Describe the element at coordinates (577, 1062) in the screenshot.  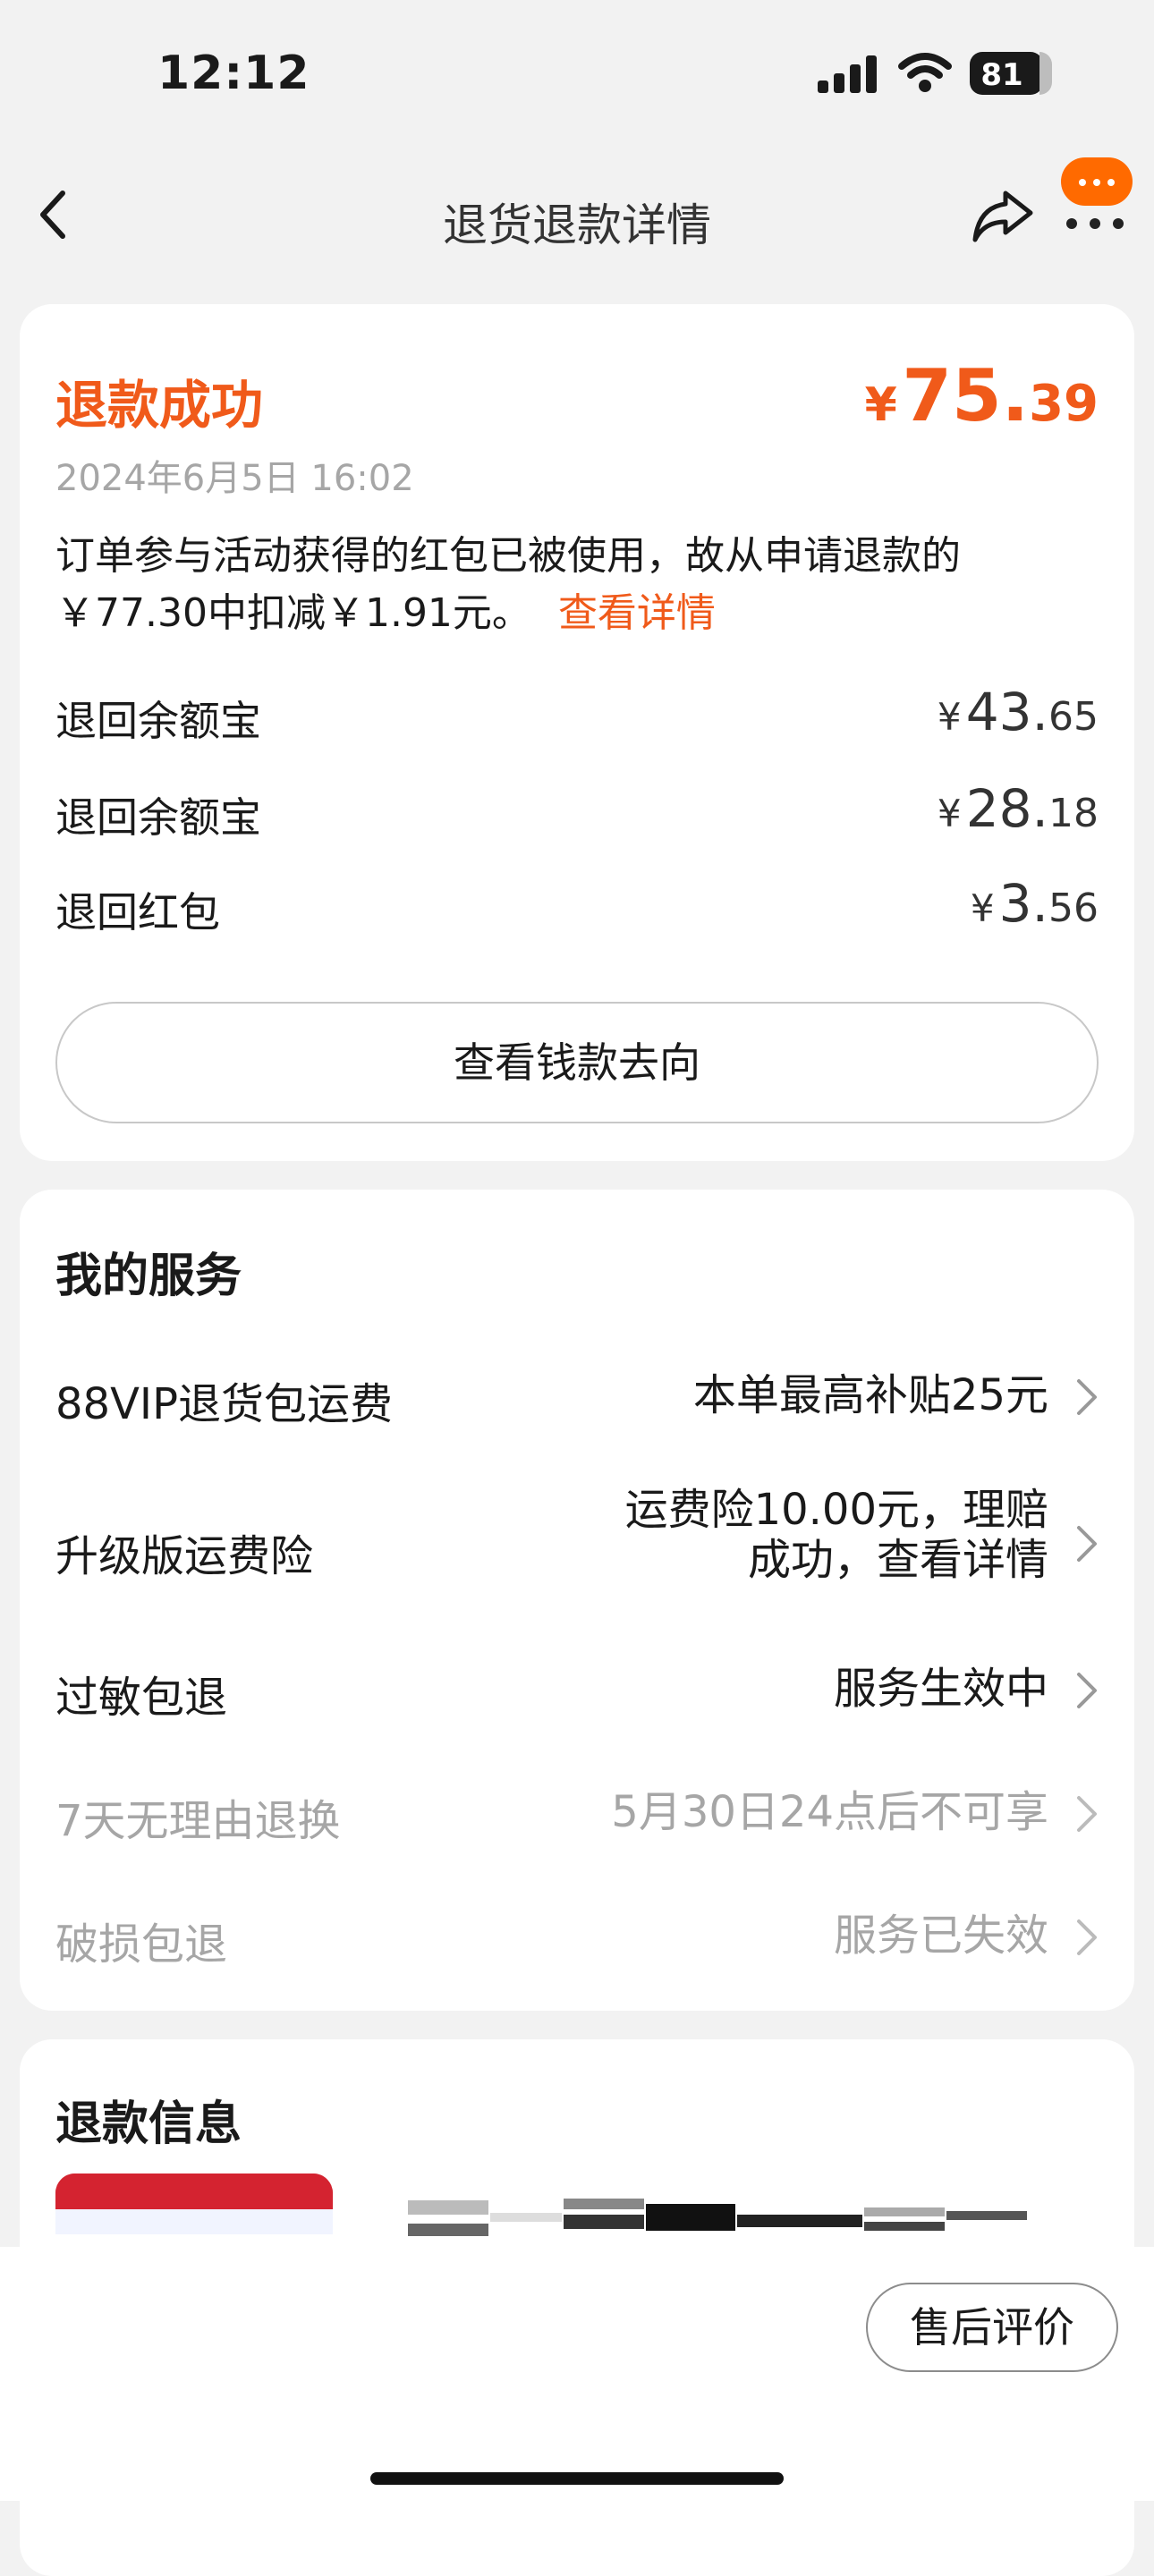
I see `track-money-button: 查看钱款去向` at that location.